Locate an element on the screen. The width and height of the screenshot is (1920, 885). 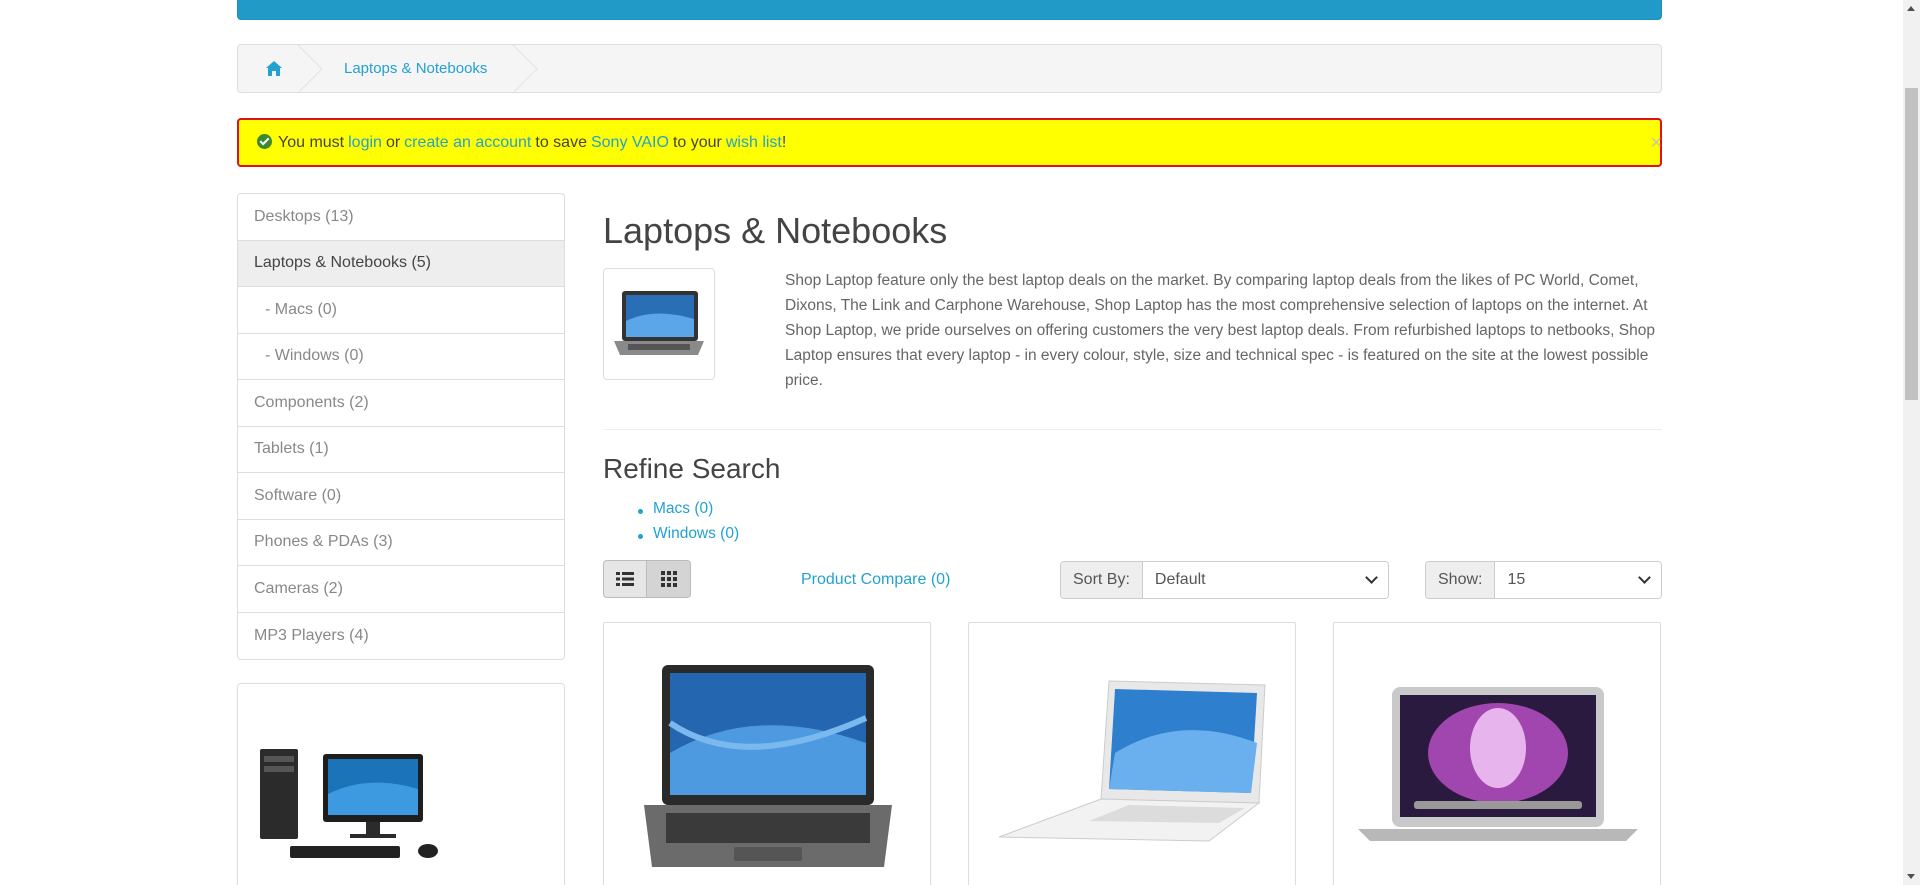
show-group: Show: 15 is located at coordinates (1543, 580).